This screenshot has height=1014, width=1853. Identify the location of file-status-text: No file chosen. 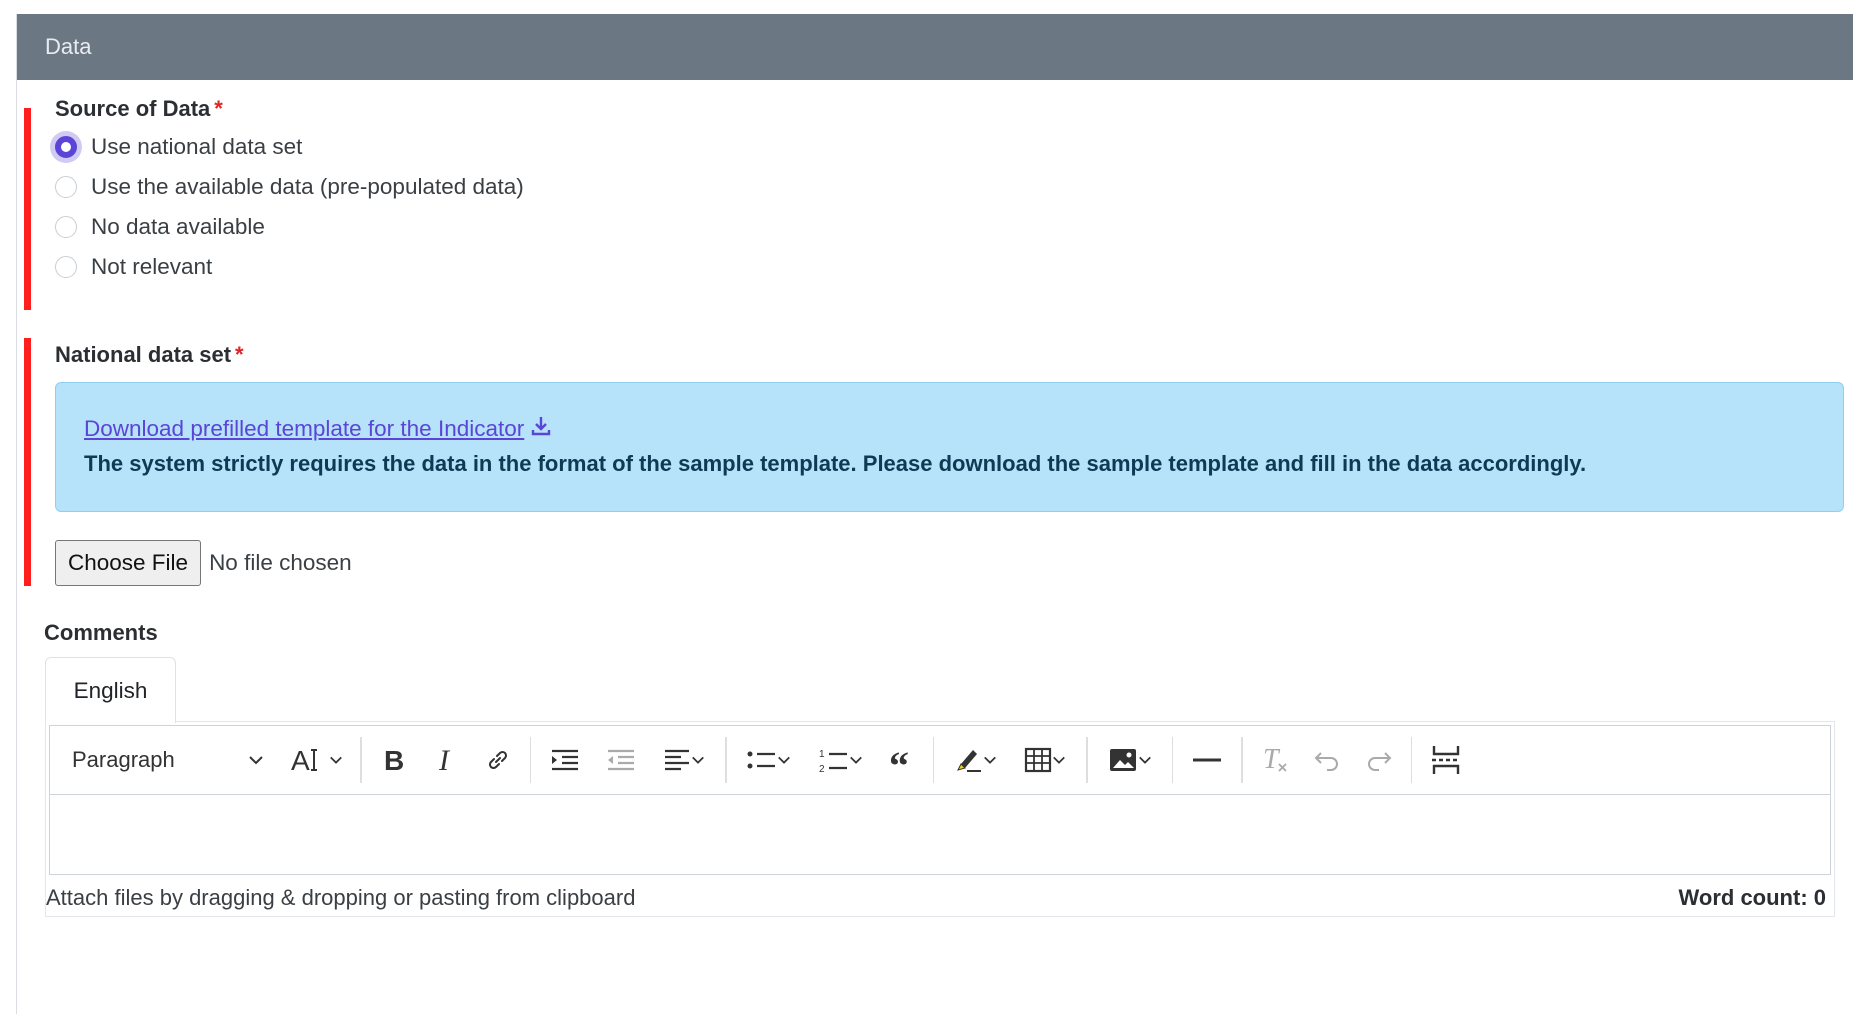
(280, 562).